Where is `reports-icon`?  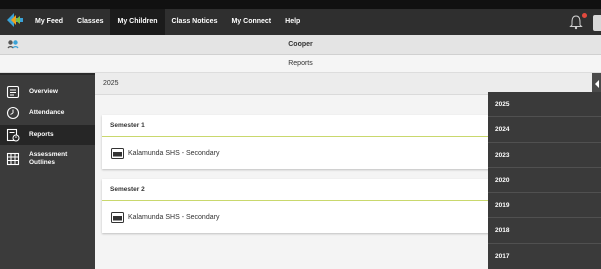 reports-icon is located at coordinates (13, 135).